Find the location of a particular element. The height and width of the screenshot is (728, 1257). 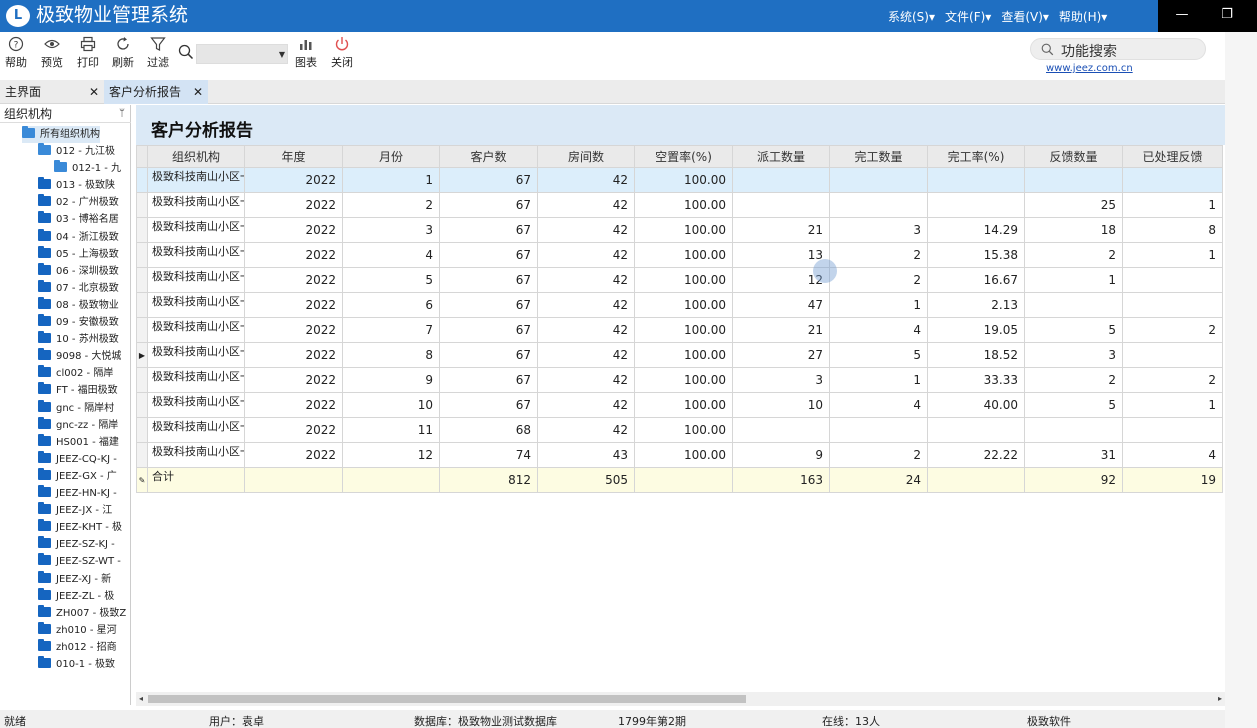

website-link: www.jeez.com.cn is located at coordinates (1089, 68).